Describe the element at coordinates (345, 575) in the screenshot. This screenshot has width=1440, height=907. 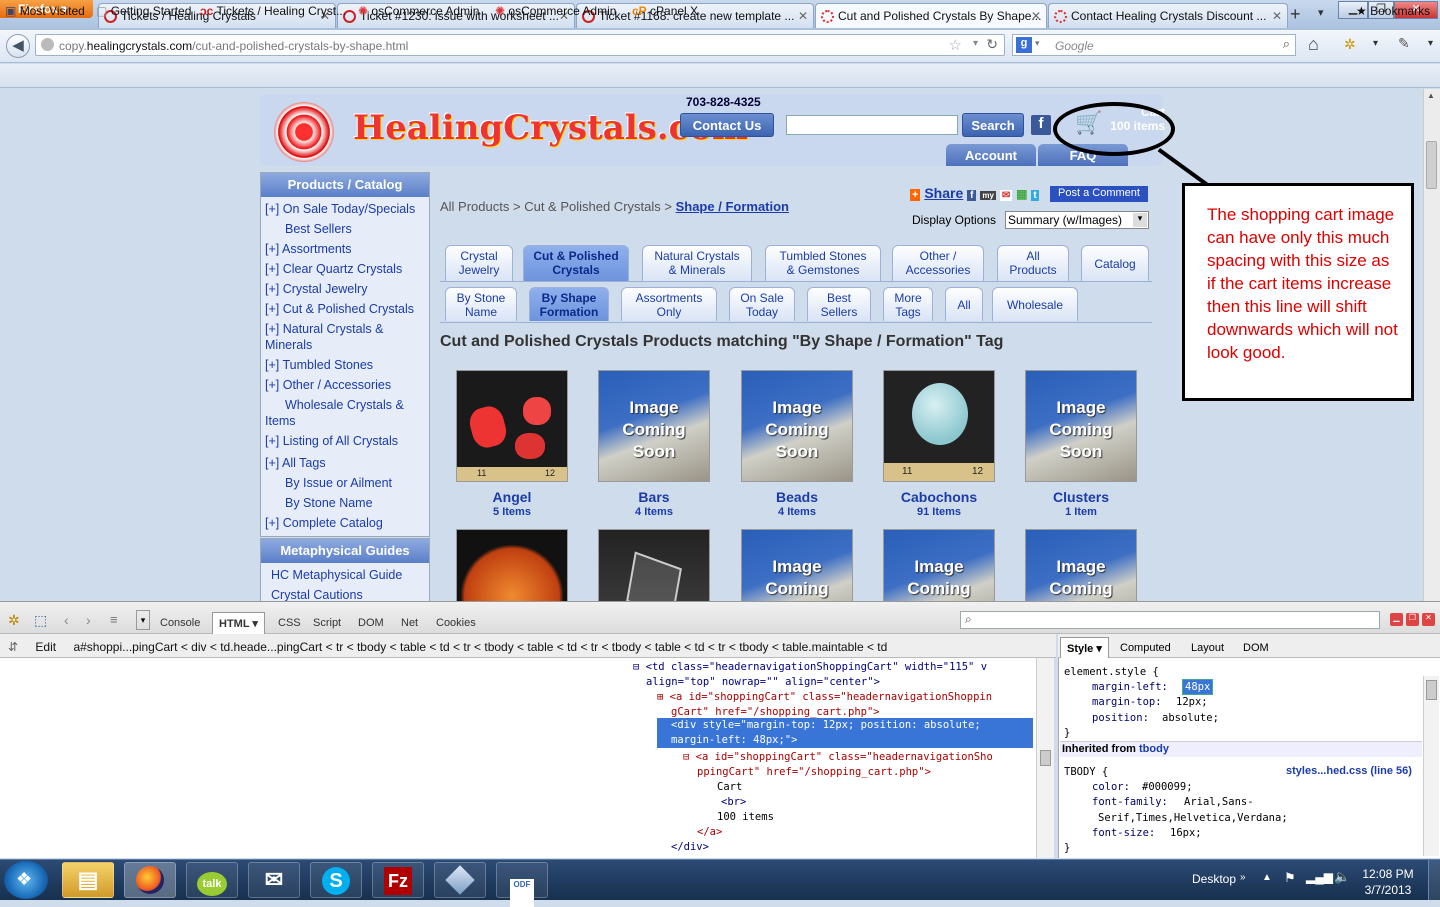
I see `sidebar-item-metaphysical-guide: HC Metaphysical Guide` at that location.